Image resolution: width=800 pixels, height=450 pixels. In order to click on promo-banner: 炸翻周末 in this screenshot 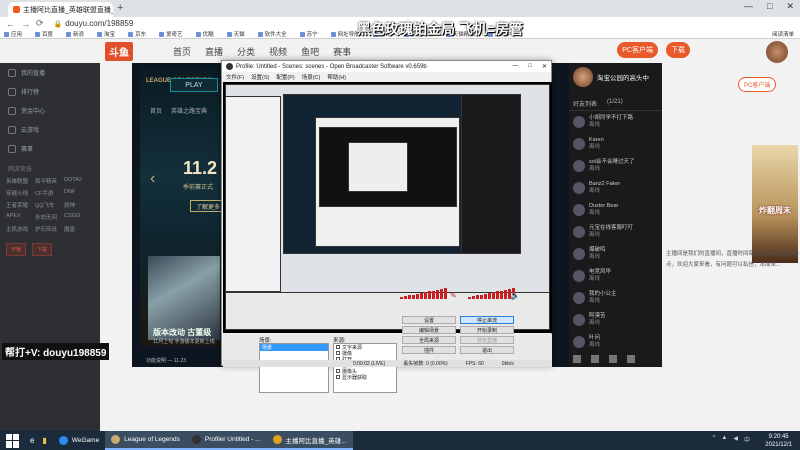, I will do `click(775, 204)`.